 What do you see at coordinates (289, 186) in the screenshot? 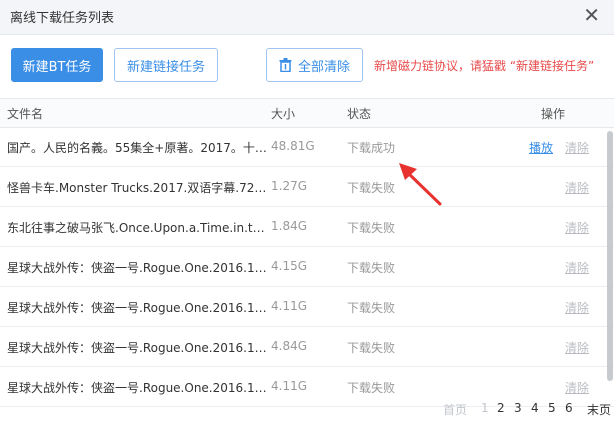
I see `row-size: 1.27G` at bounding box center [289, 186].